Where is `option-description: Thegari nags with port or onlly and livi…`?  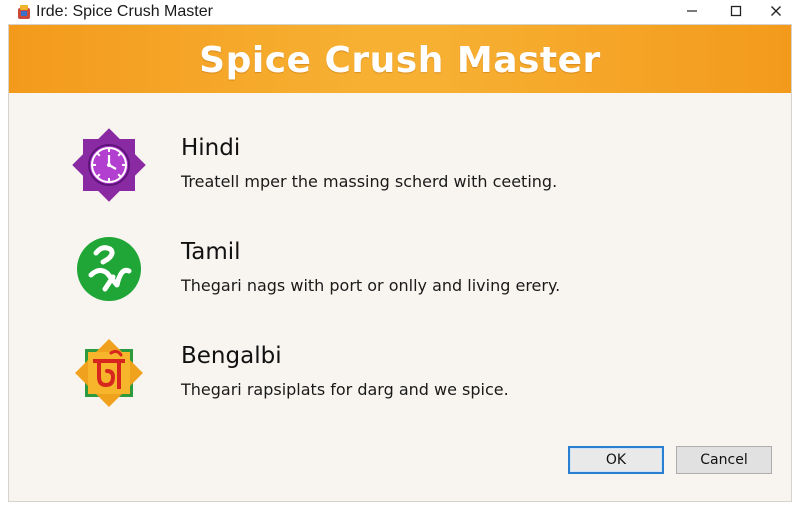
option-description: Thegari nags with port or onlly and livi… is located at coordinates (371, 285).